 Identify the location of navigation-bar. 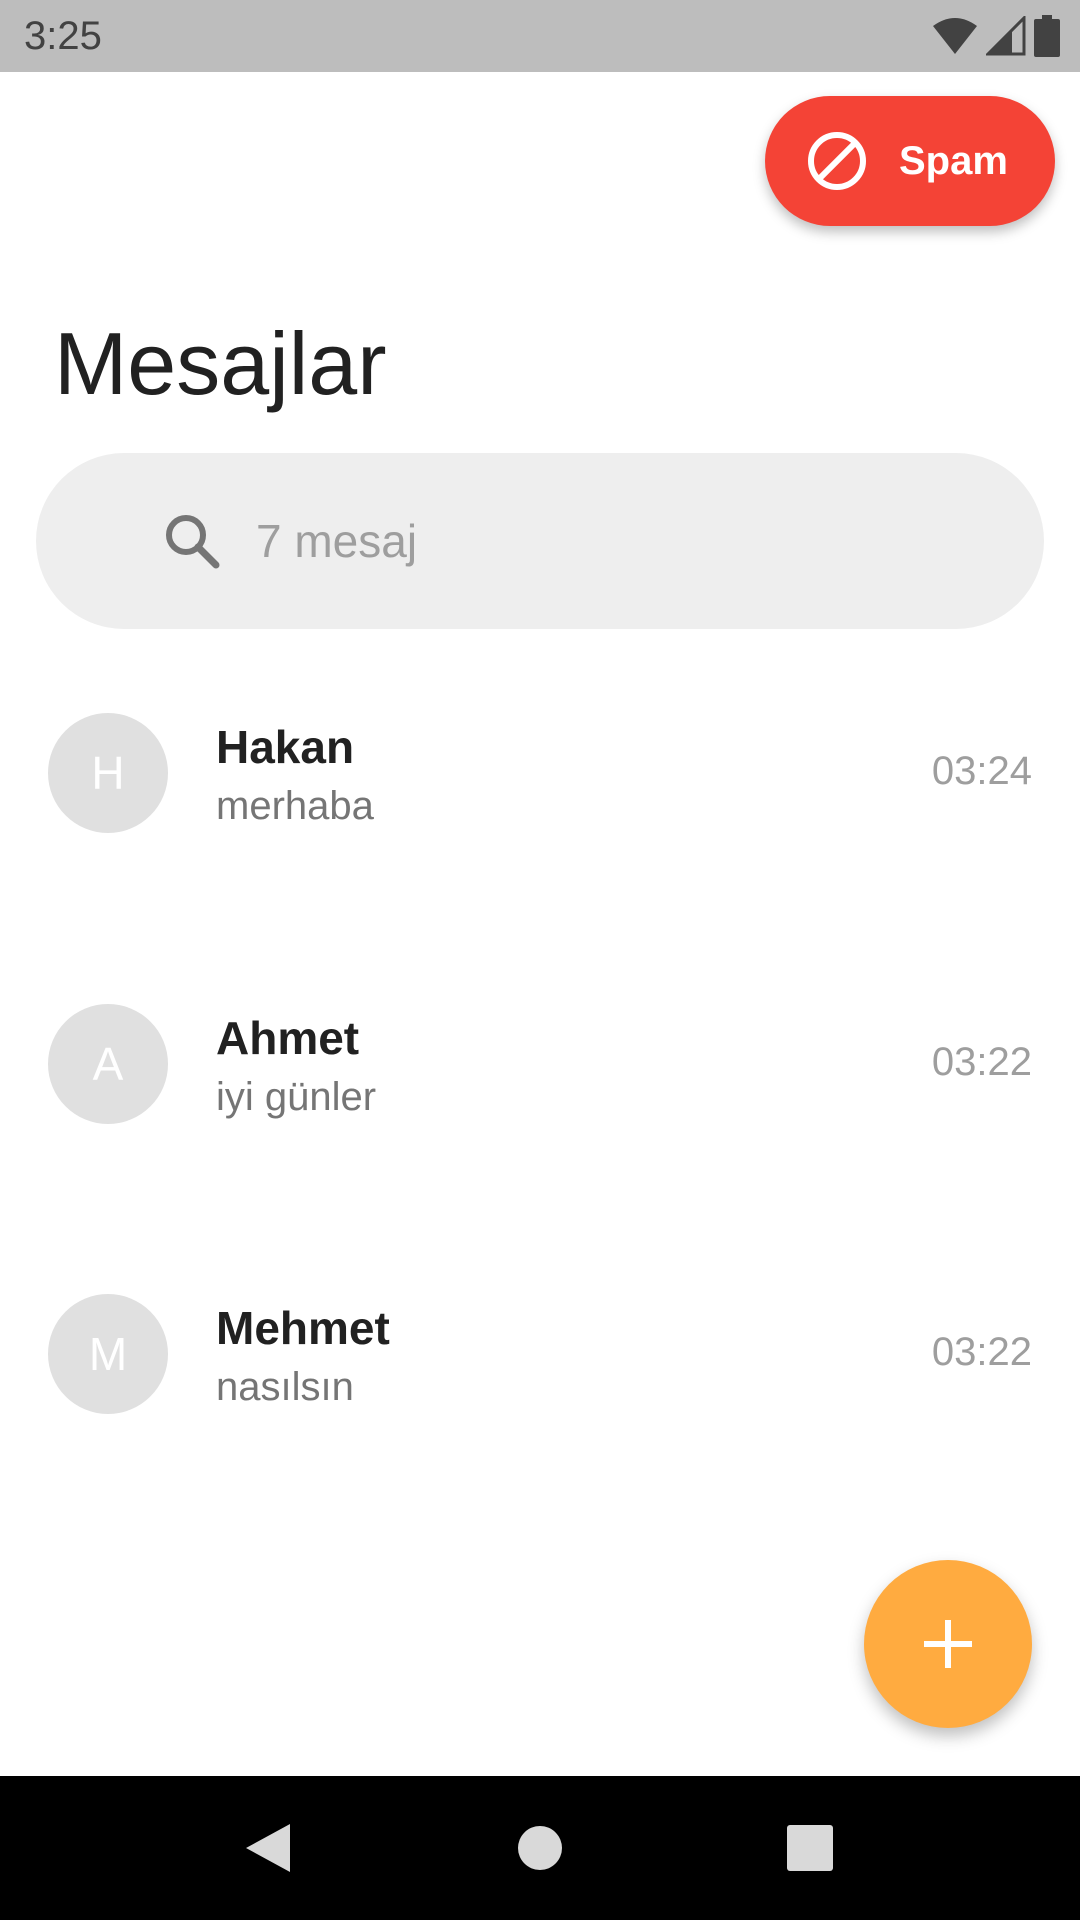
(540, 1848).